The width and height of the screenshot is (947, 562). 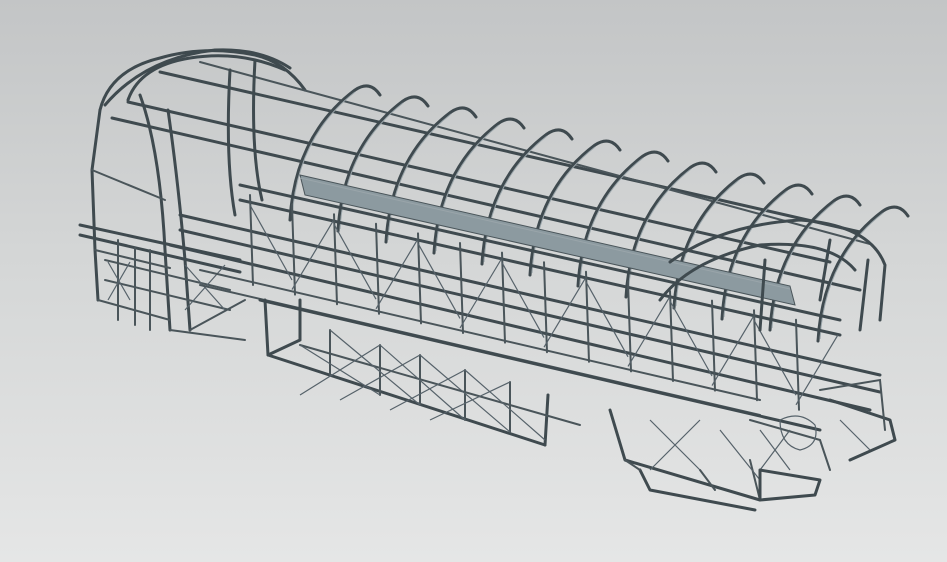 What do you see at coordinates (863, 274) in the screenshot?
I see `roof-rib` at bounding box center [863, 274].